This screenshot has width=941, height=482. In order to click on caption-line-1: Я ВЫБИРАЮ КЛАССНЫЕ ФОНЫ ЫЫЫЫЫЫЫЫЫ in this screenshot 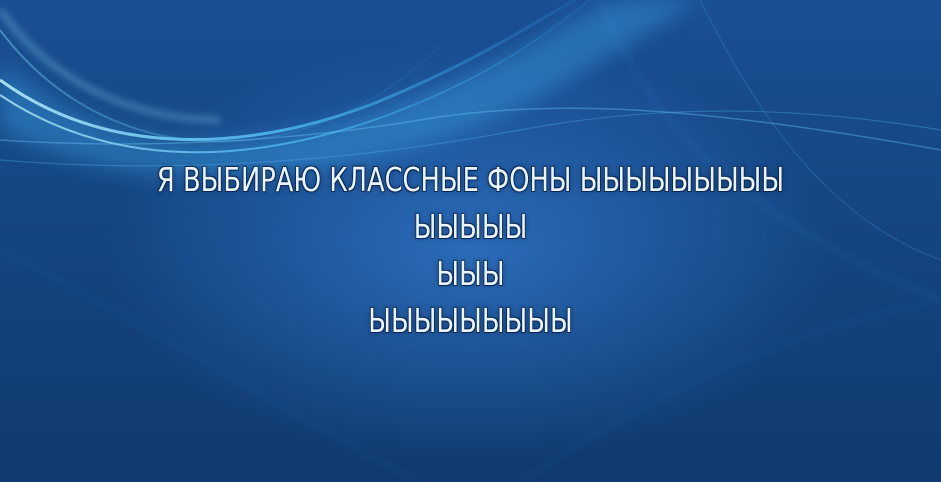, I will do `click(470, 179)`.